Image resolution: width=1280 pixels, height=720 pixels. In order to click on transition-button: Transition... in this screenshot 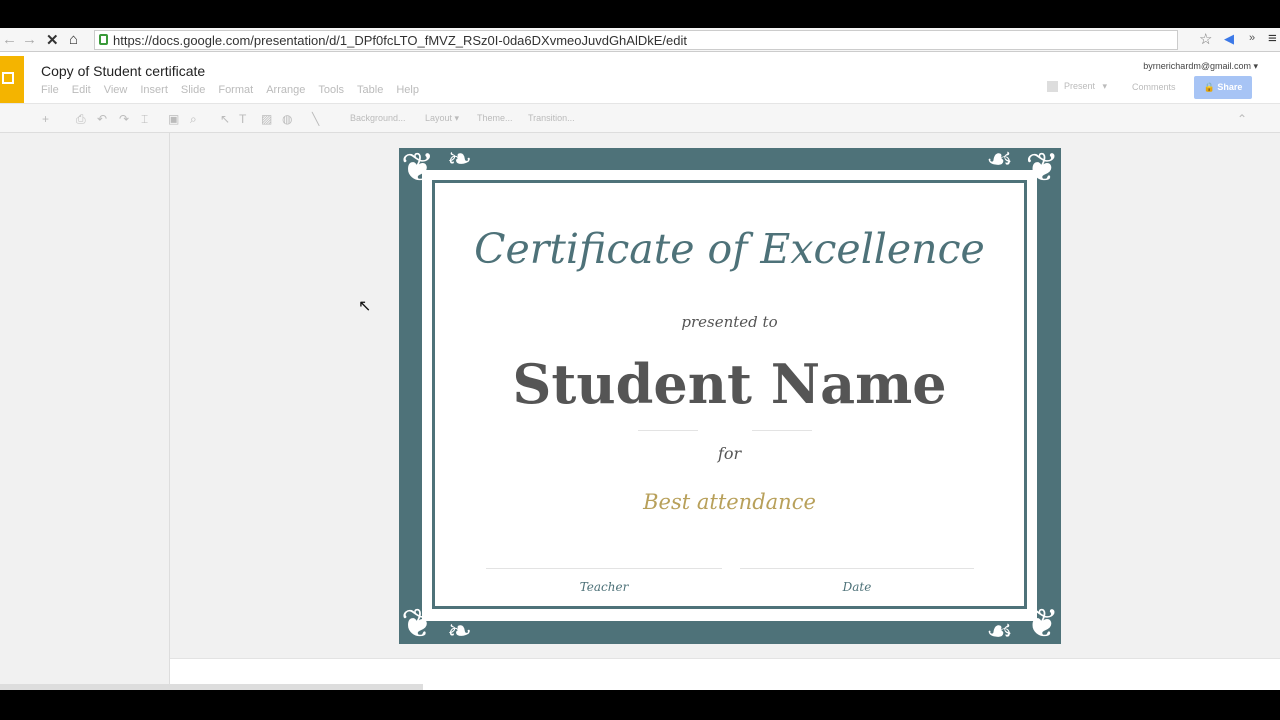, I will do `click(551, 118)`.